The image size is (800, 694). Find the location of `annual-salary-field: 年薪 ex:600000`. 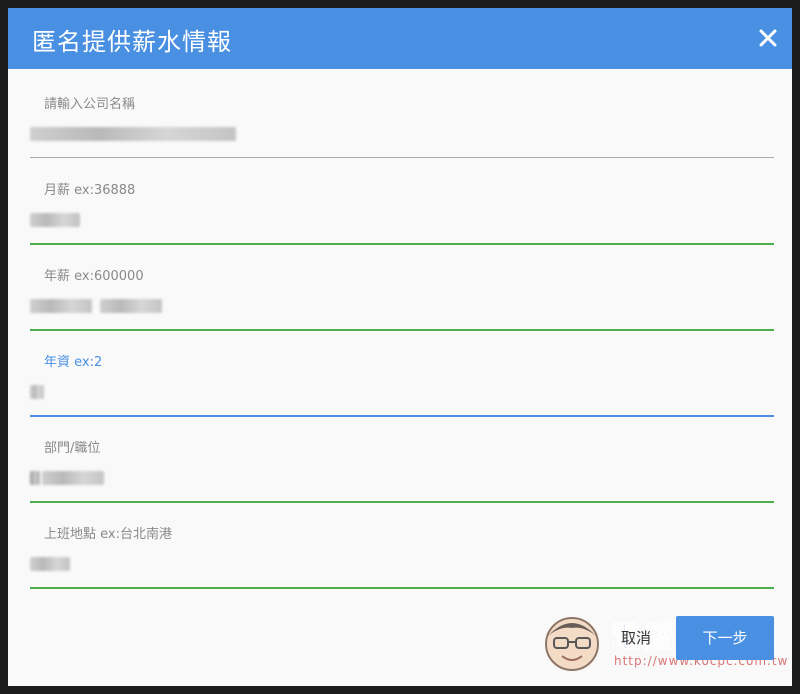

annual-salary-field: 年薪 ex:600000 is located at coordinates (402, 308).